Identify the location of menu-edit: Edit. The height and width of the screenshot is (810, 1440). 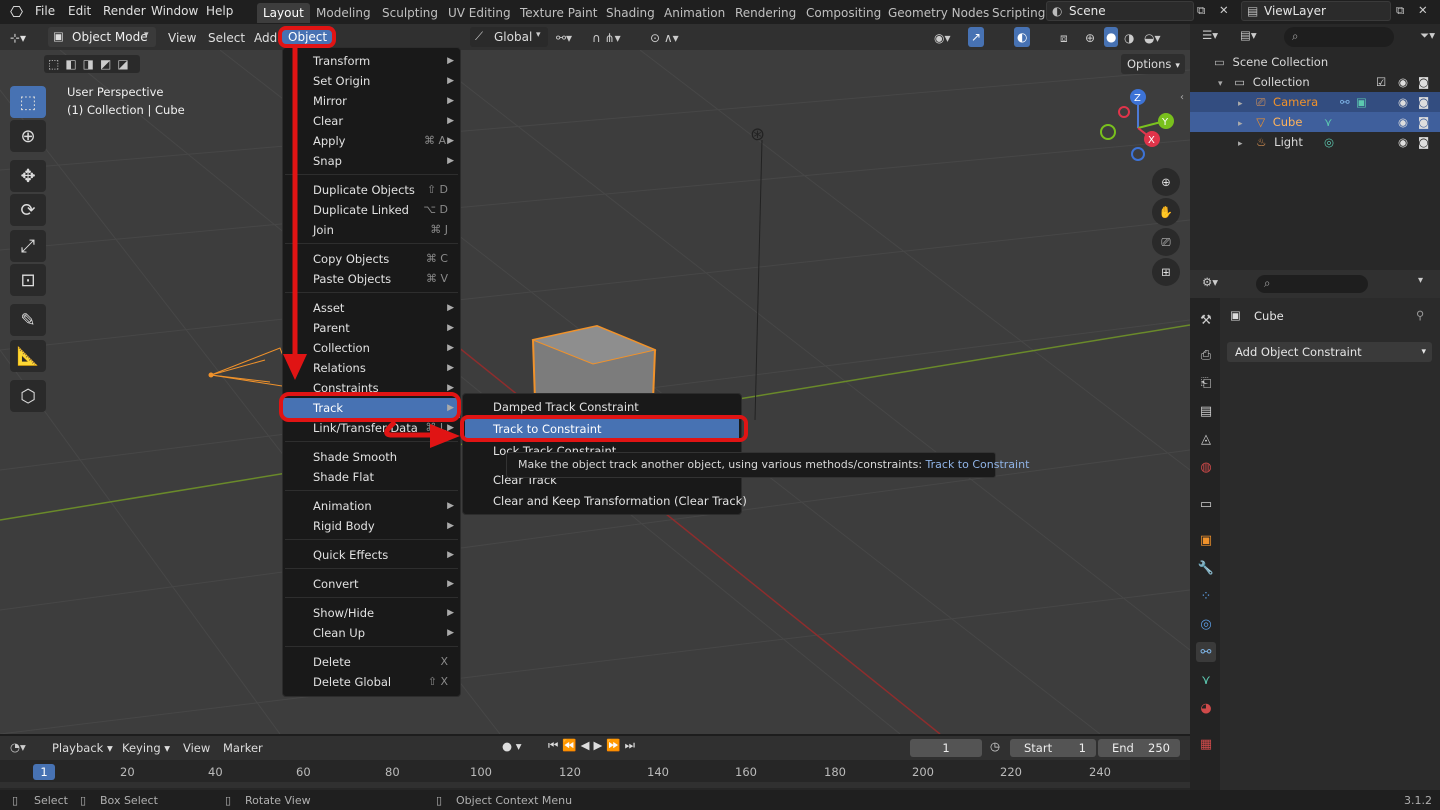
(79, 11).